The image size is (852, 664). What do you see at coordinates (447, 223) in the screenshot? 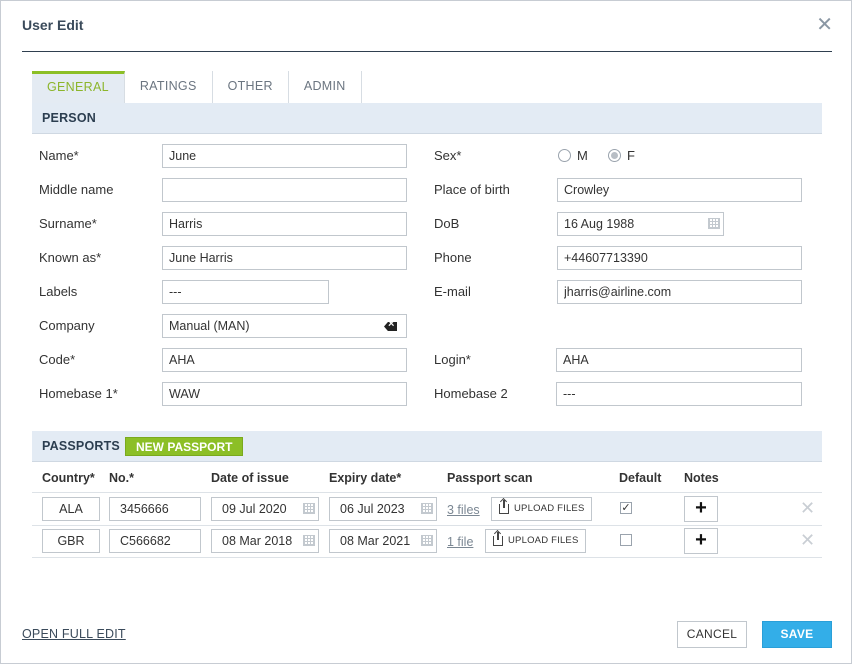
I see `dob-label: DoB` at bounding box center [447, 223].